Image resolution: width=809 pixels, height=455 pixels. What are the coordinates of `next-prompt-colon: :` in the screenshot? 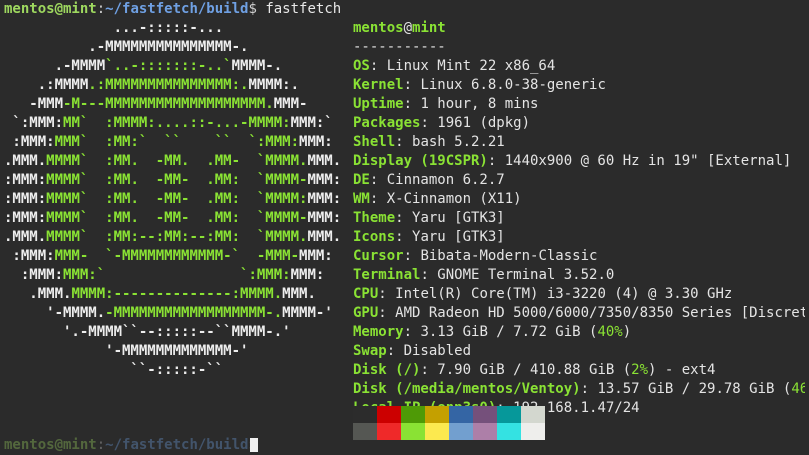 It's located at (101, 445).